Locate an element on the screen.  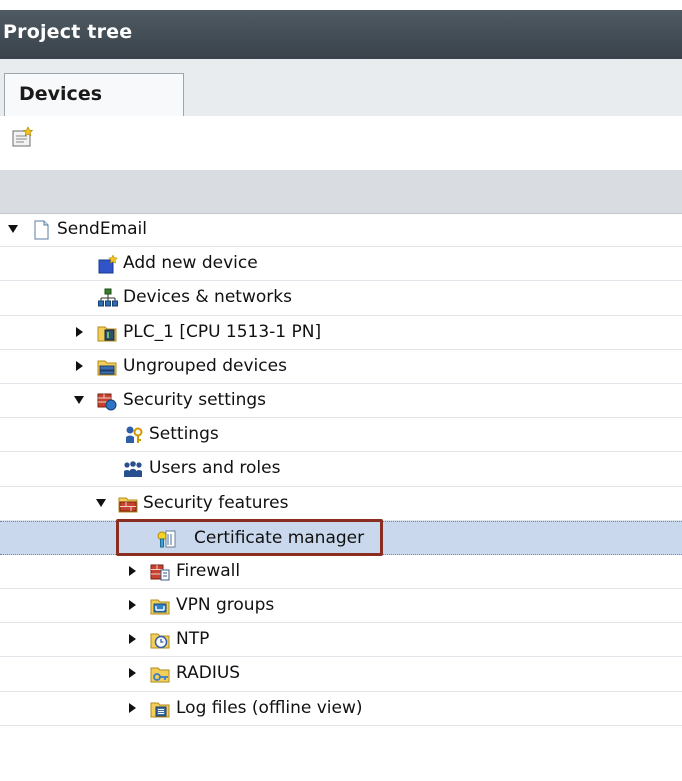
tree-item-label: SendEmail is located at coordinates (102, 229).